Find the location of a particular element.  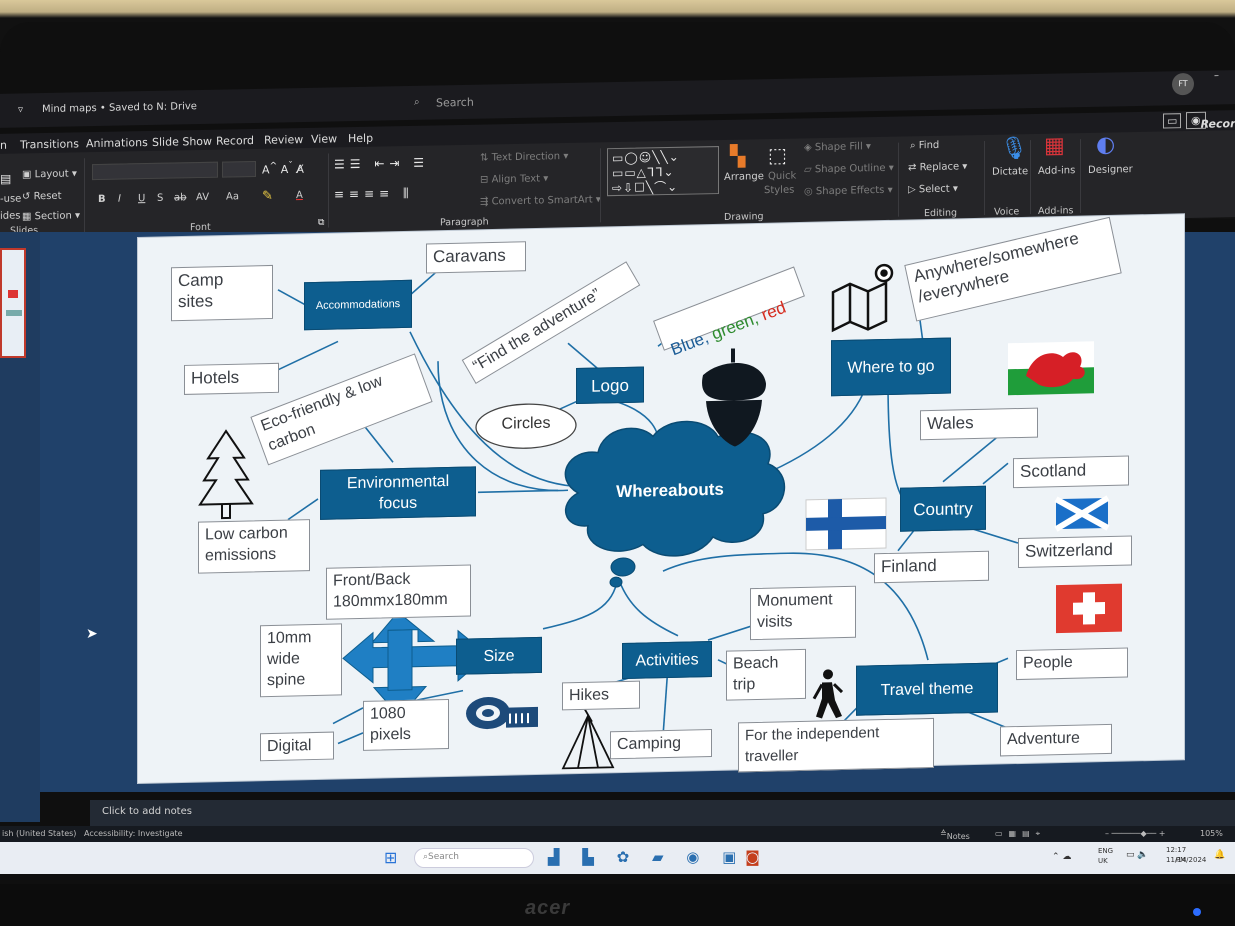

shape-fill-button: ◈ Shape Fill ▾ is located at coordinates (837, 147).